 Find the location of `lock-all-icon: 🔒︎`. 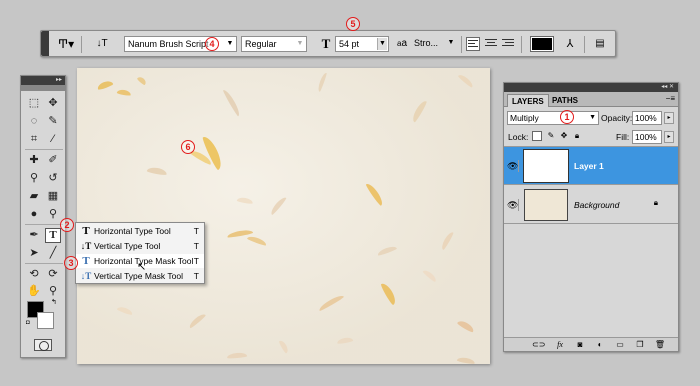

lock-all-icon: 🔒︎ is located at coordinates (577, 136).